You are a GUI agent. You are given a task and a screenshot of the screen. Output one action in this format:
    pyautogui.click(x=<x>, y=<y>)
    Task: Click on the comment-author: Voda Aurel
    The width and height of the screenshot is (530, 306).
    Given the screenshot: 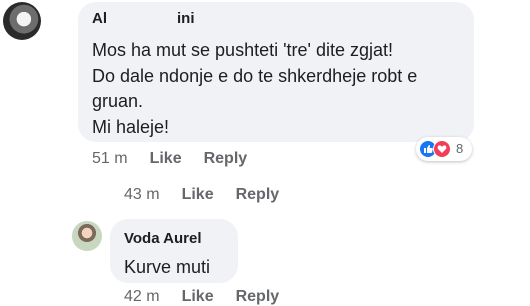 What is the action you would take?
    pyautogui.click(x=163, y=238)
    